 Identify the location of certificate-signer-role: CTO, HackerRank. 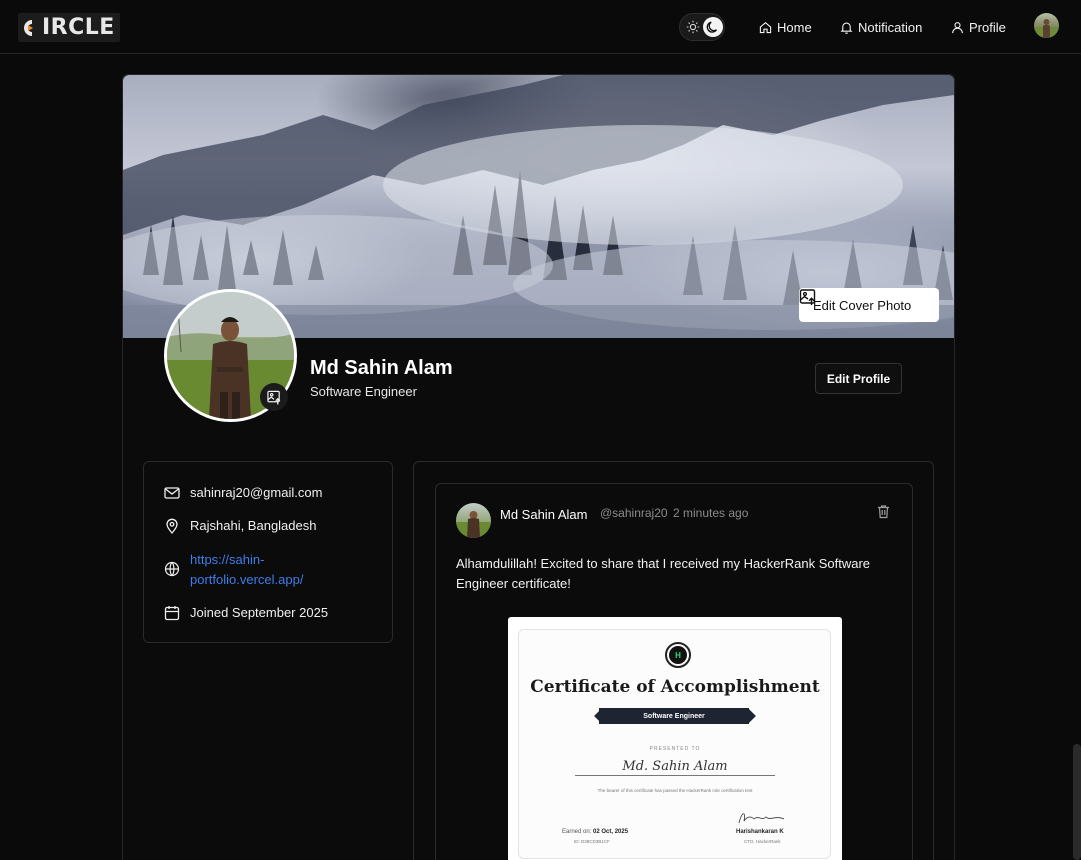
(762, 841).